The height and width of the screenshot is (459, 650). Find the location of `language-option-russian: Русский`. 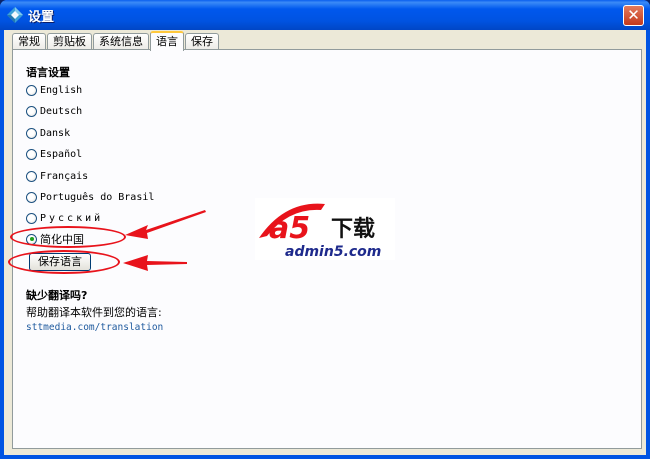

language-option-russian: Русский is located at coordinates (64, 218).